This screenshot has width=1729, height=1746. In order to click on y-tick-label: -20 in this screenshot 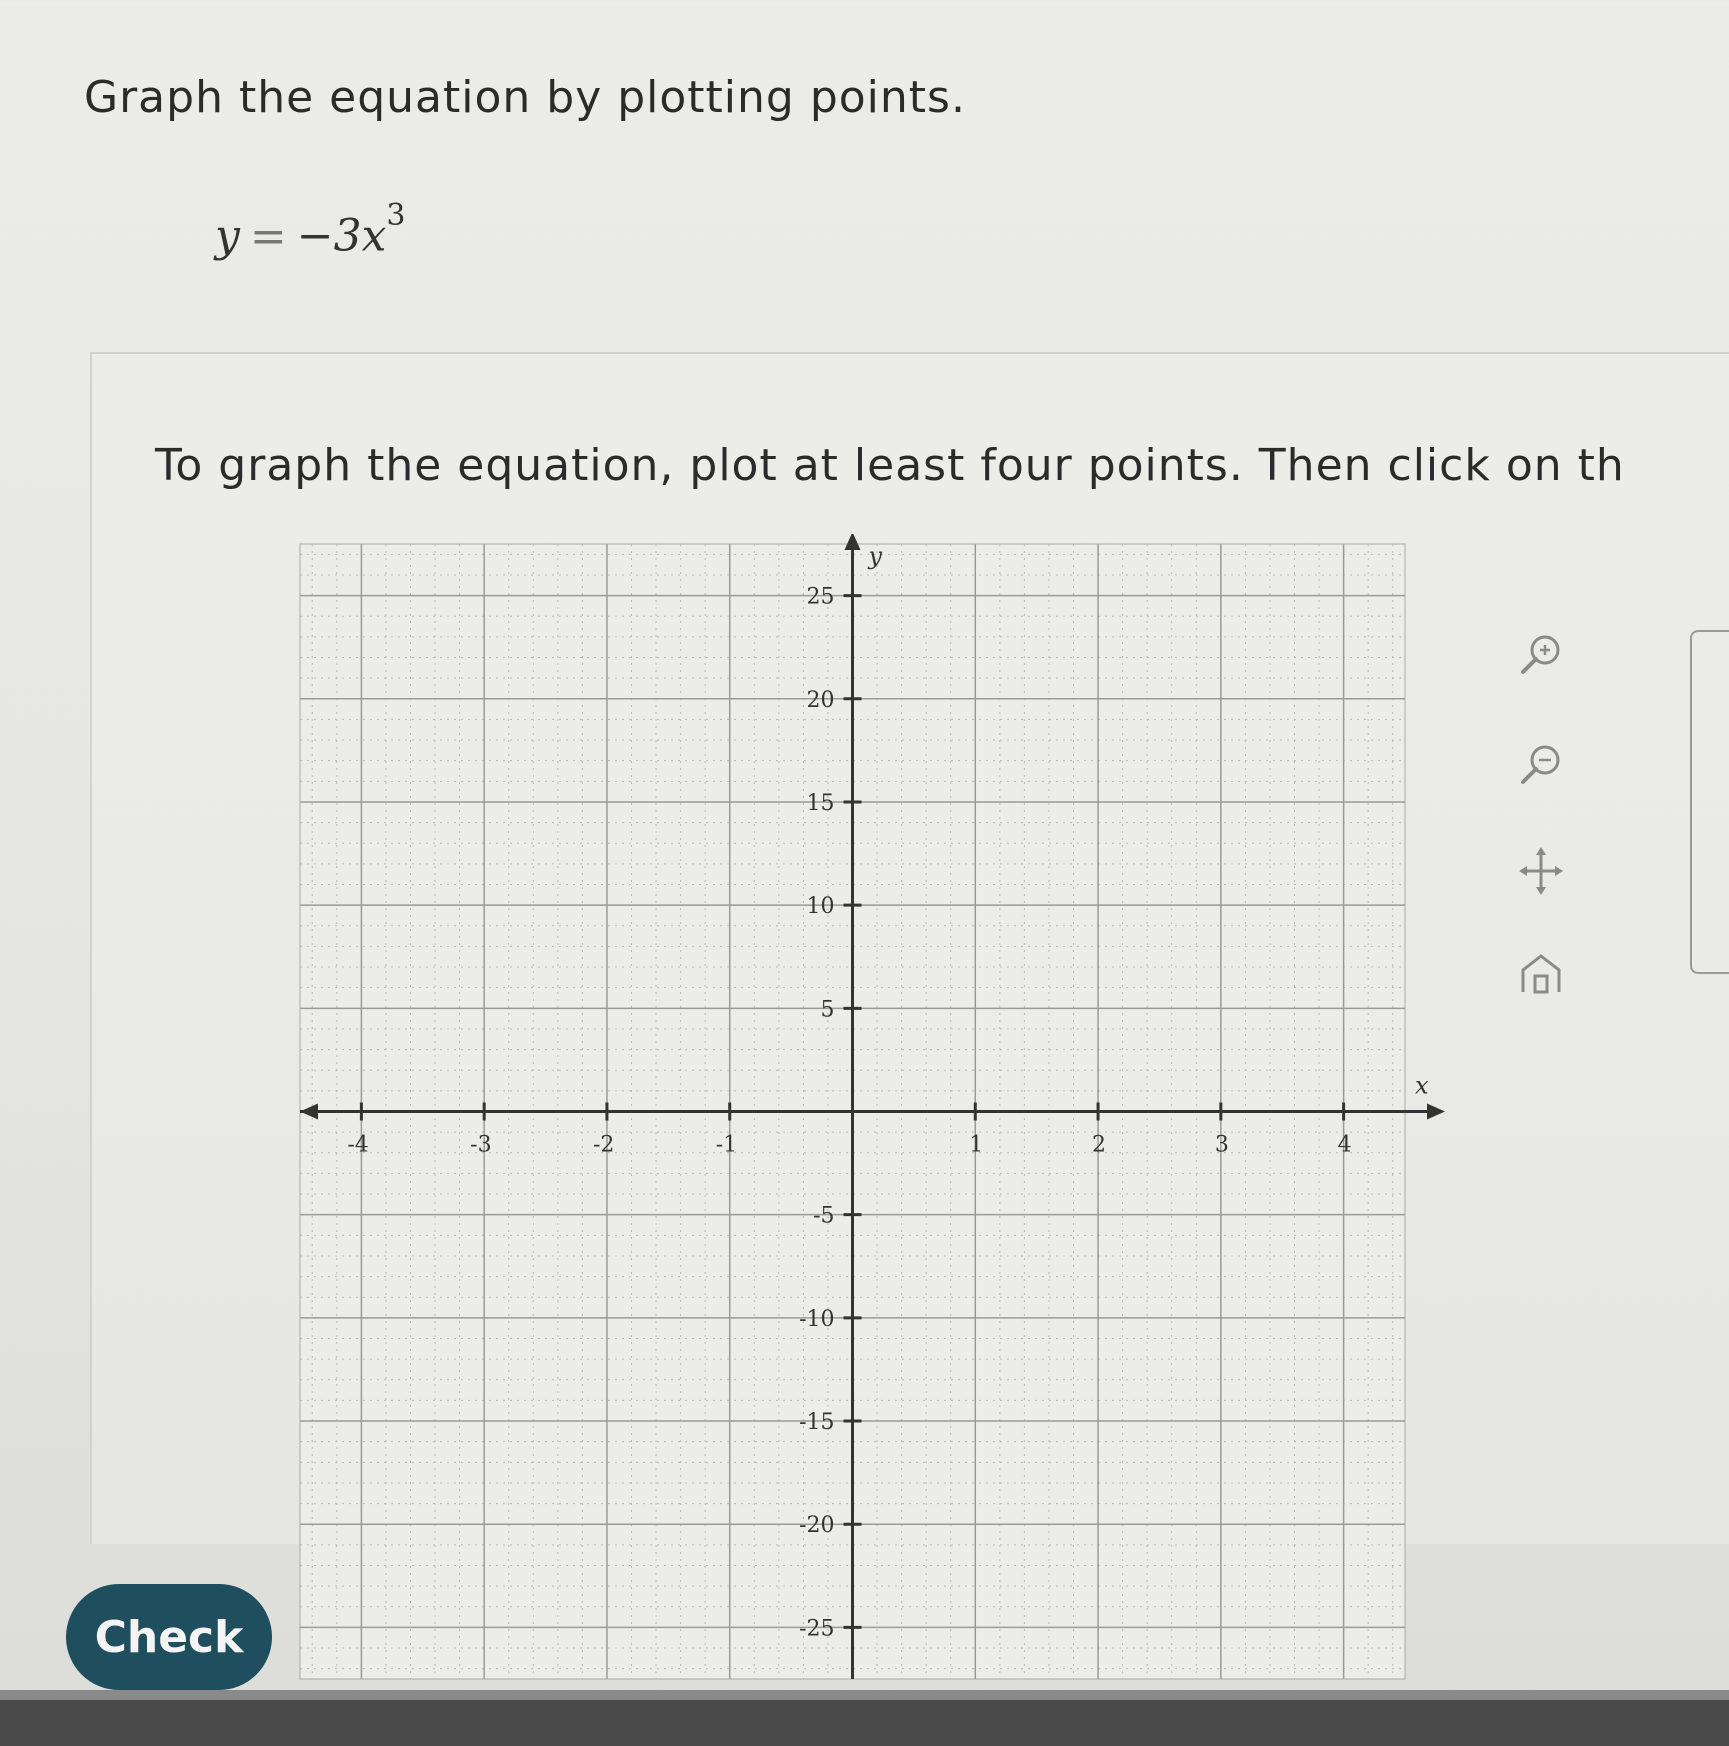, I will do `click(816, 1525)`.